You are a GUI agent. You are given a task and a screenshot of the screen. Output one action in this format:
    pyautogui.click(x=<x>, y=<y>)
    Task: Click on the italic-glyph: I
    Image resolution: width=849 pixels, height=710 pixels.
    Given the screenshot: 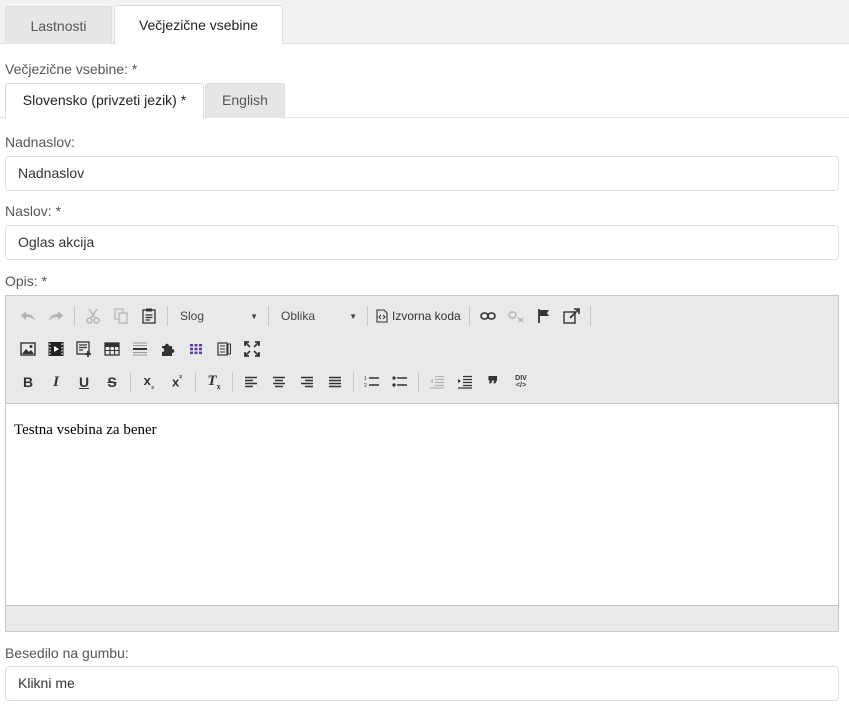 What is the action you would take?
    pyautogui.click(x=56, y=381)
    